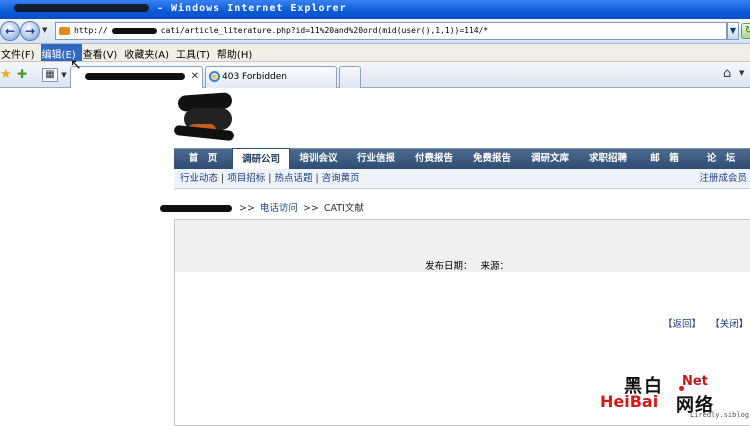 The image size is (750, 426). What do you see at coordinates (375, 9) in the screenshot?
I see `window-title-bar: - Windows Internet Explorer` at bounding box center [375, 9].